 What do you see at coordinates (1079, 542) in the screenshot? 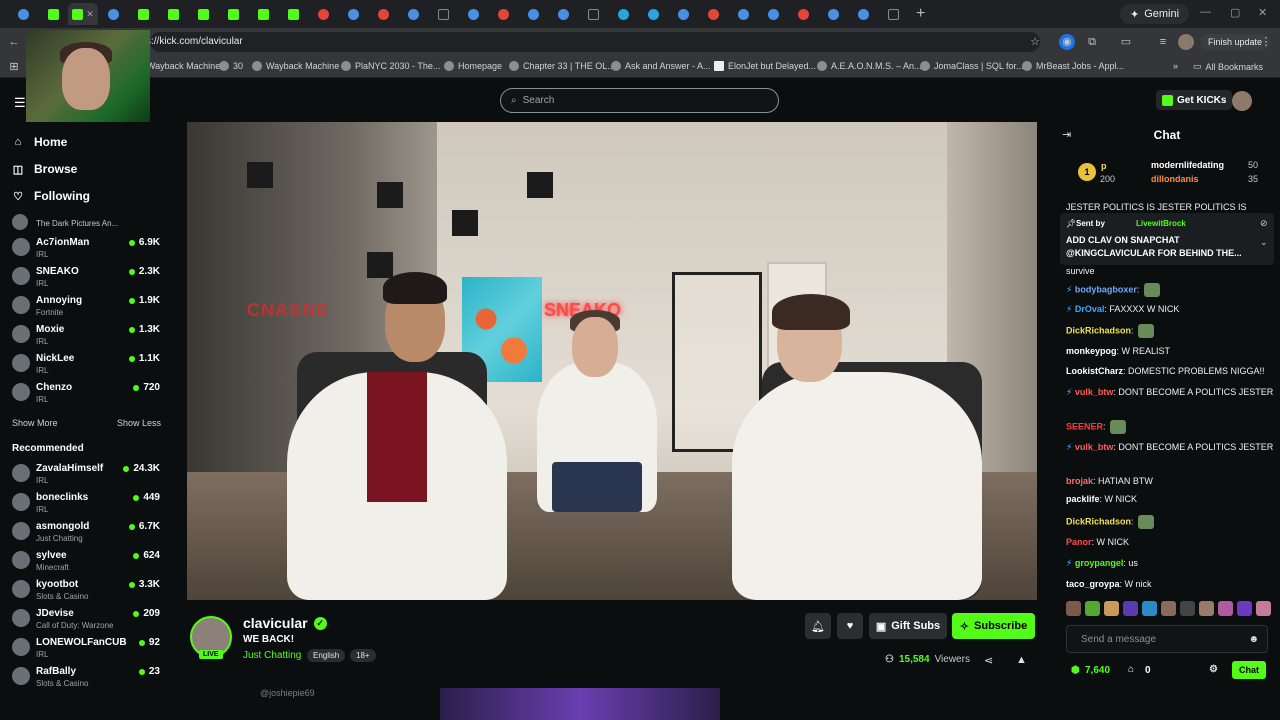
I see `chat-username: Panor` at bounding box center [1079, 542].